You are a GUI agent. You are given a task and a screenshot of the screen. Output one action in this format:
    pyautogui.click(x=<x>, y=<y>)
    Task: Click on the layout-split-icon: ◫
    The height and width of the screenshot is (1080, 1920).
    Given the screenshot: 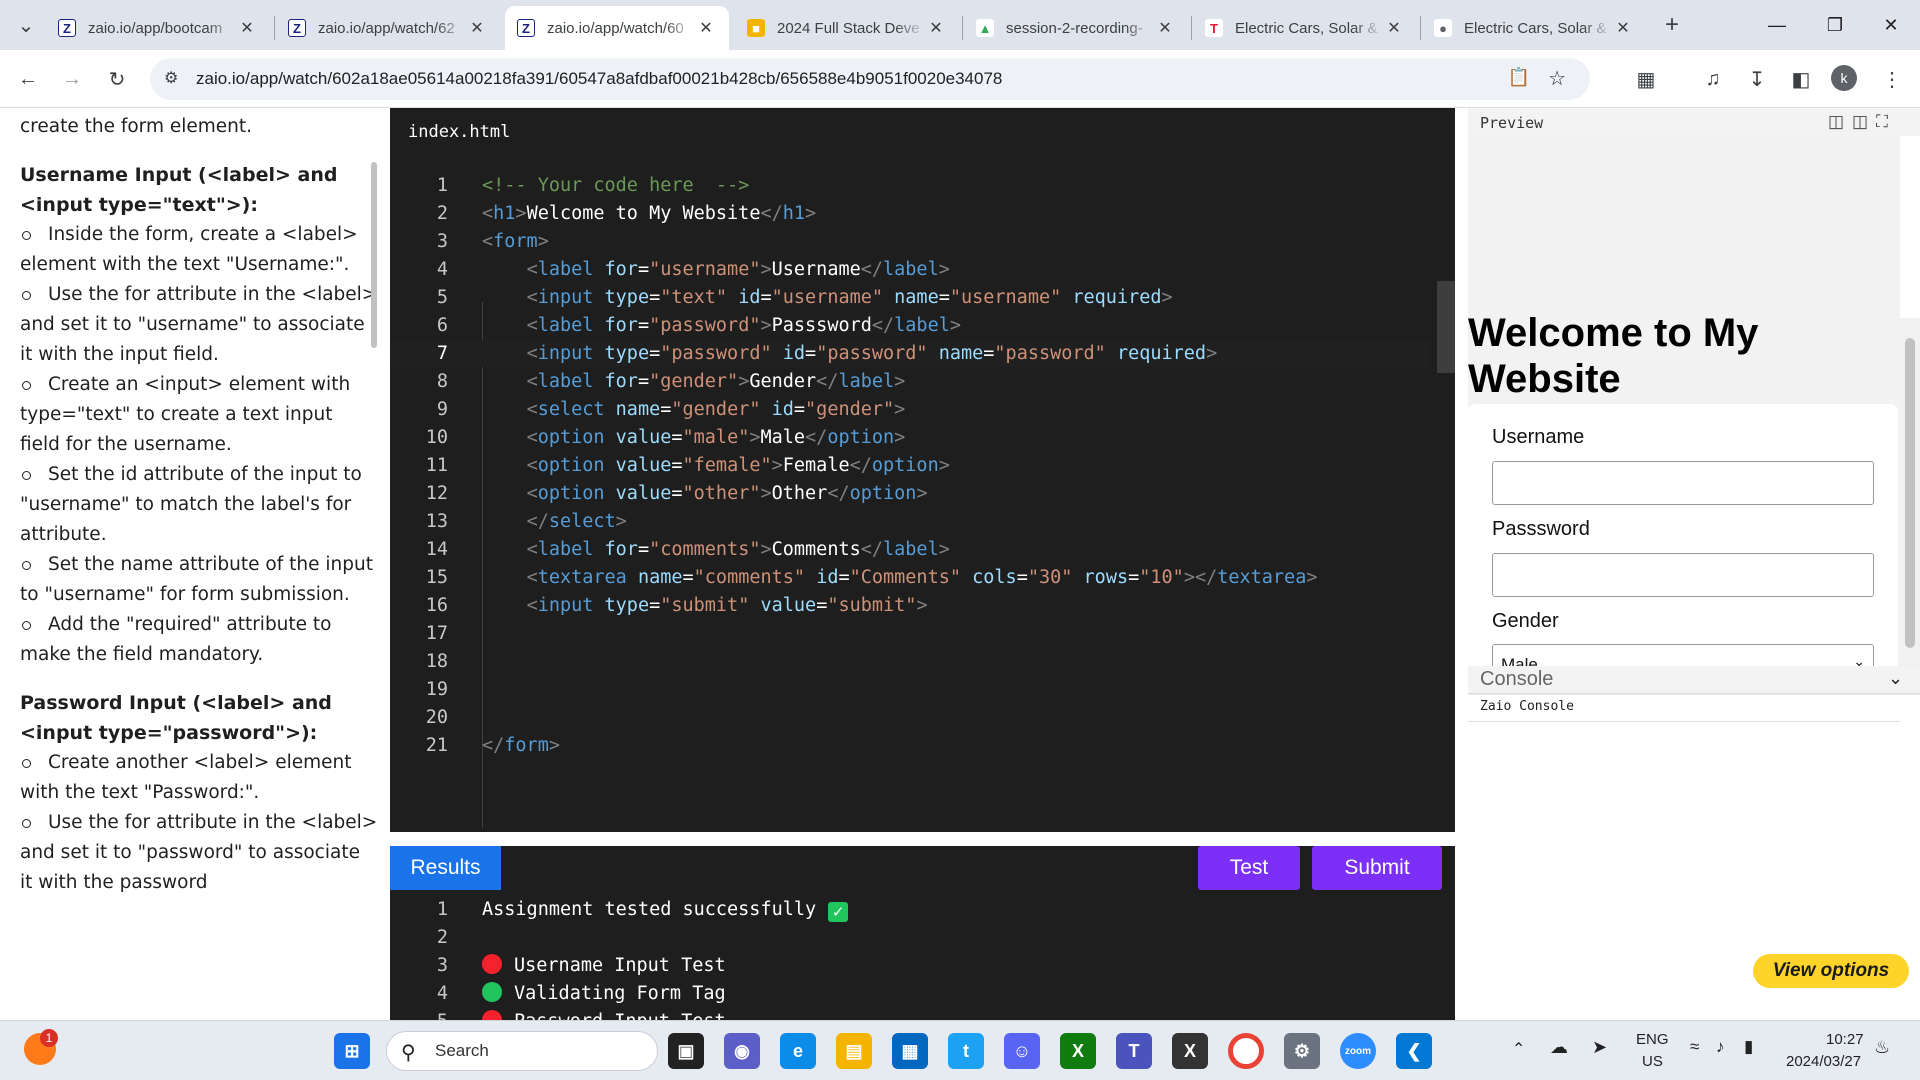 What is the action you would take?
    pyautogui.click(x=1836, y=122)
    